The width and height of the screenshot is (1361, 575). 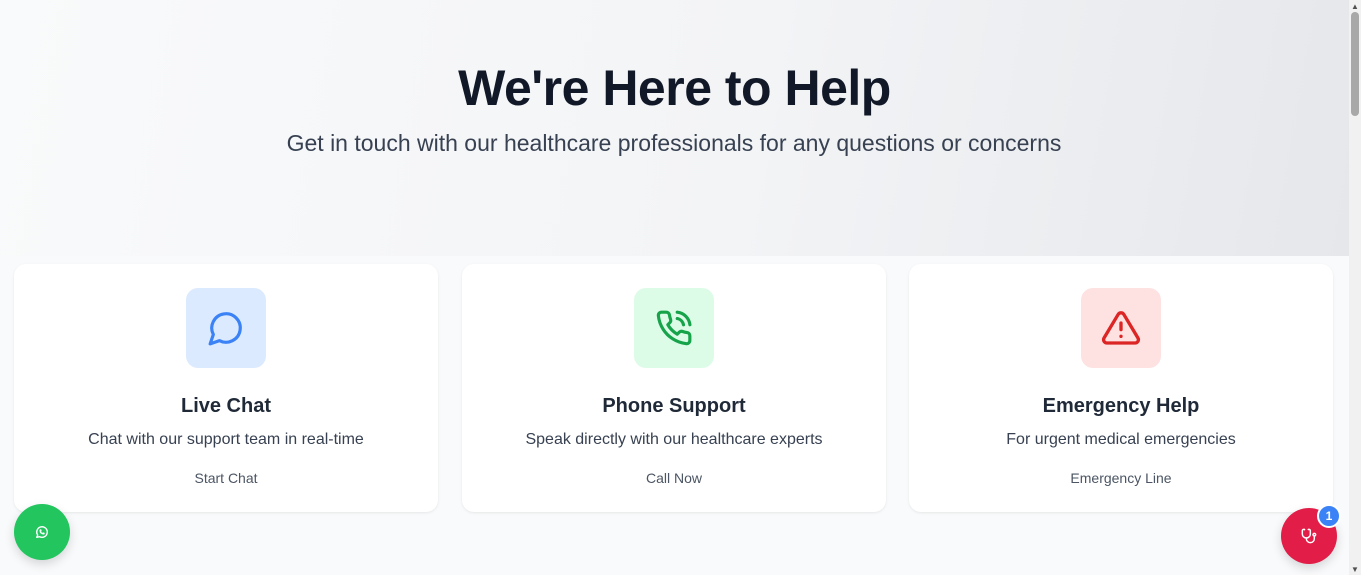 I want to click on chat-bubble-icon, so click(x=226, y=328).